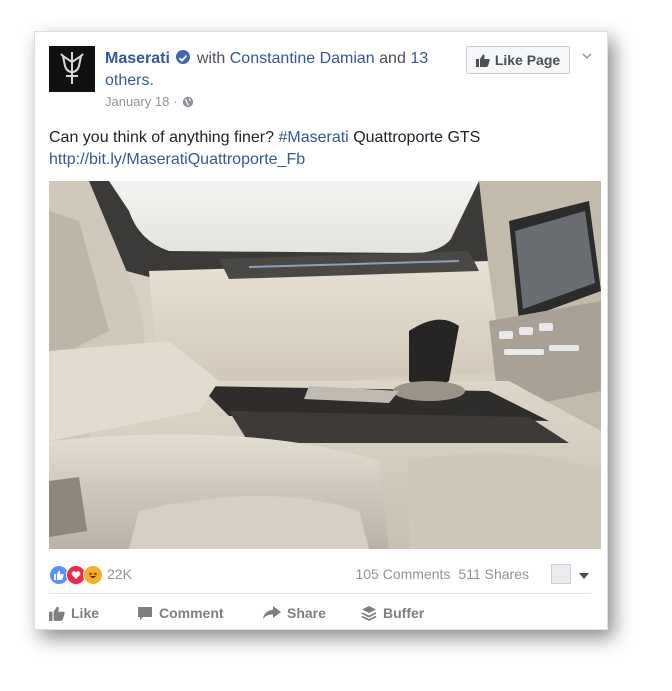 Image resolution: width=672 pixels, height=691 pixels. I want to click on post-meta: January 18 ·, so click(149, 101).